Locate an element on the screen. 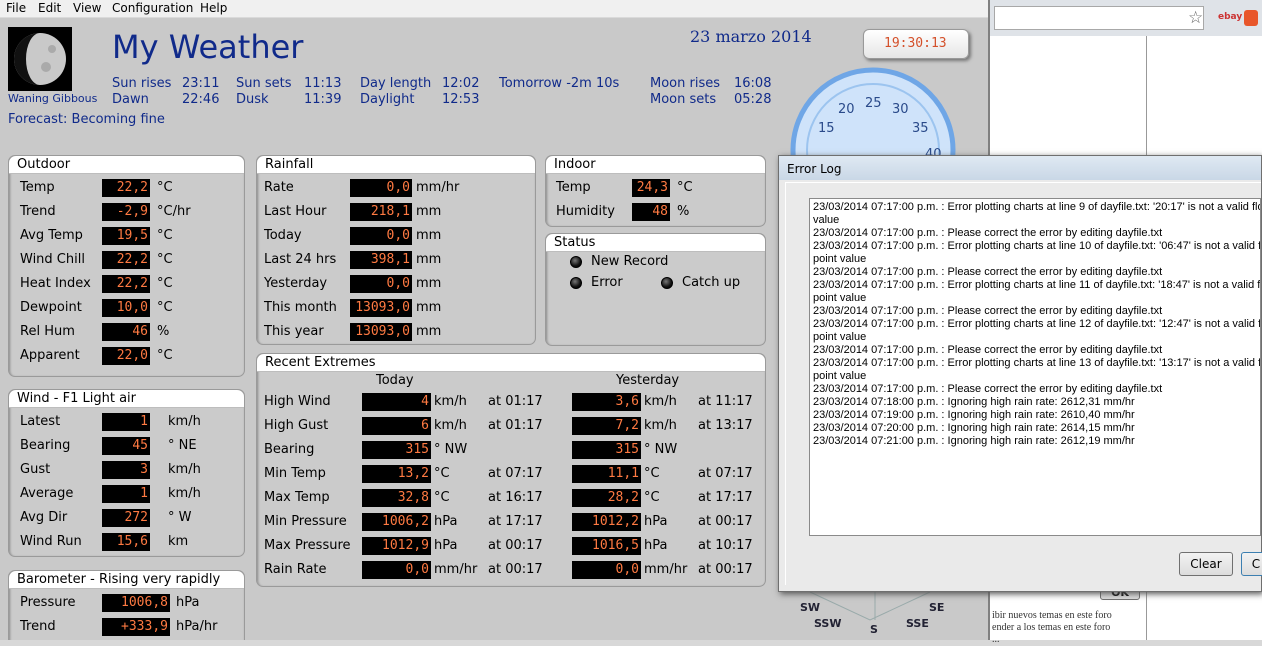 Image resolution: width=1262 pixels, height=646 pixels. extremes-today-value: 1006,2 is located at coordinates (396, 522).